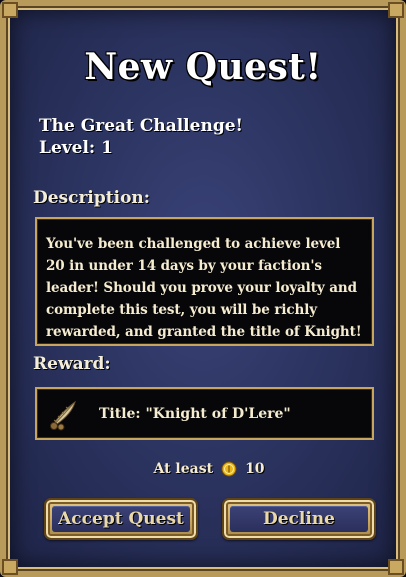  I want to click on accept-quest-label: Accept Quest, so click(121, 519).